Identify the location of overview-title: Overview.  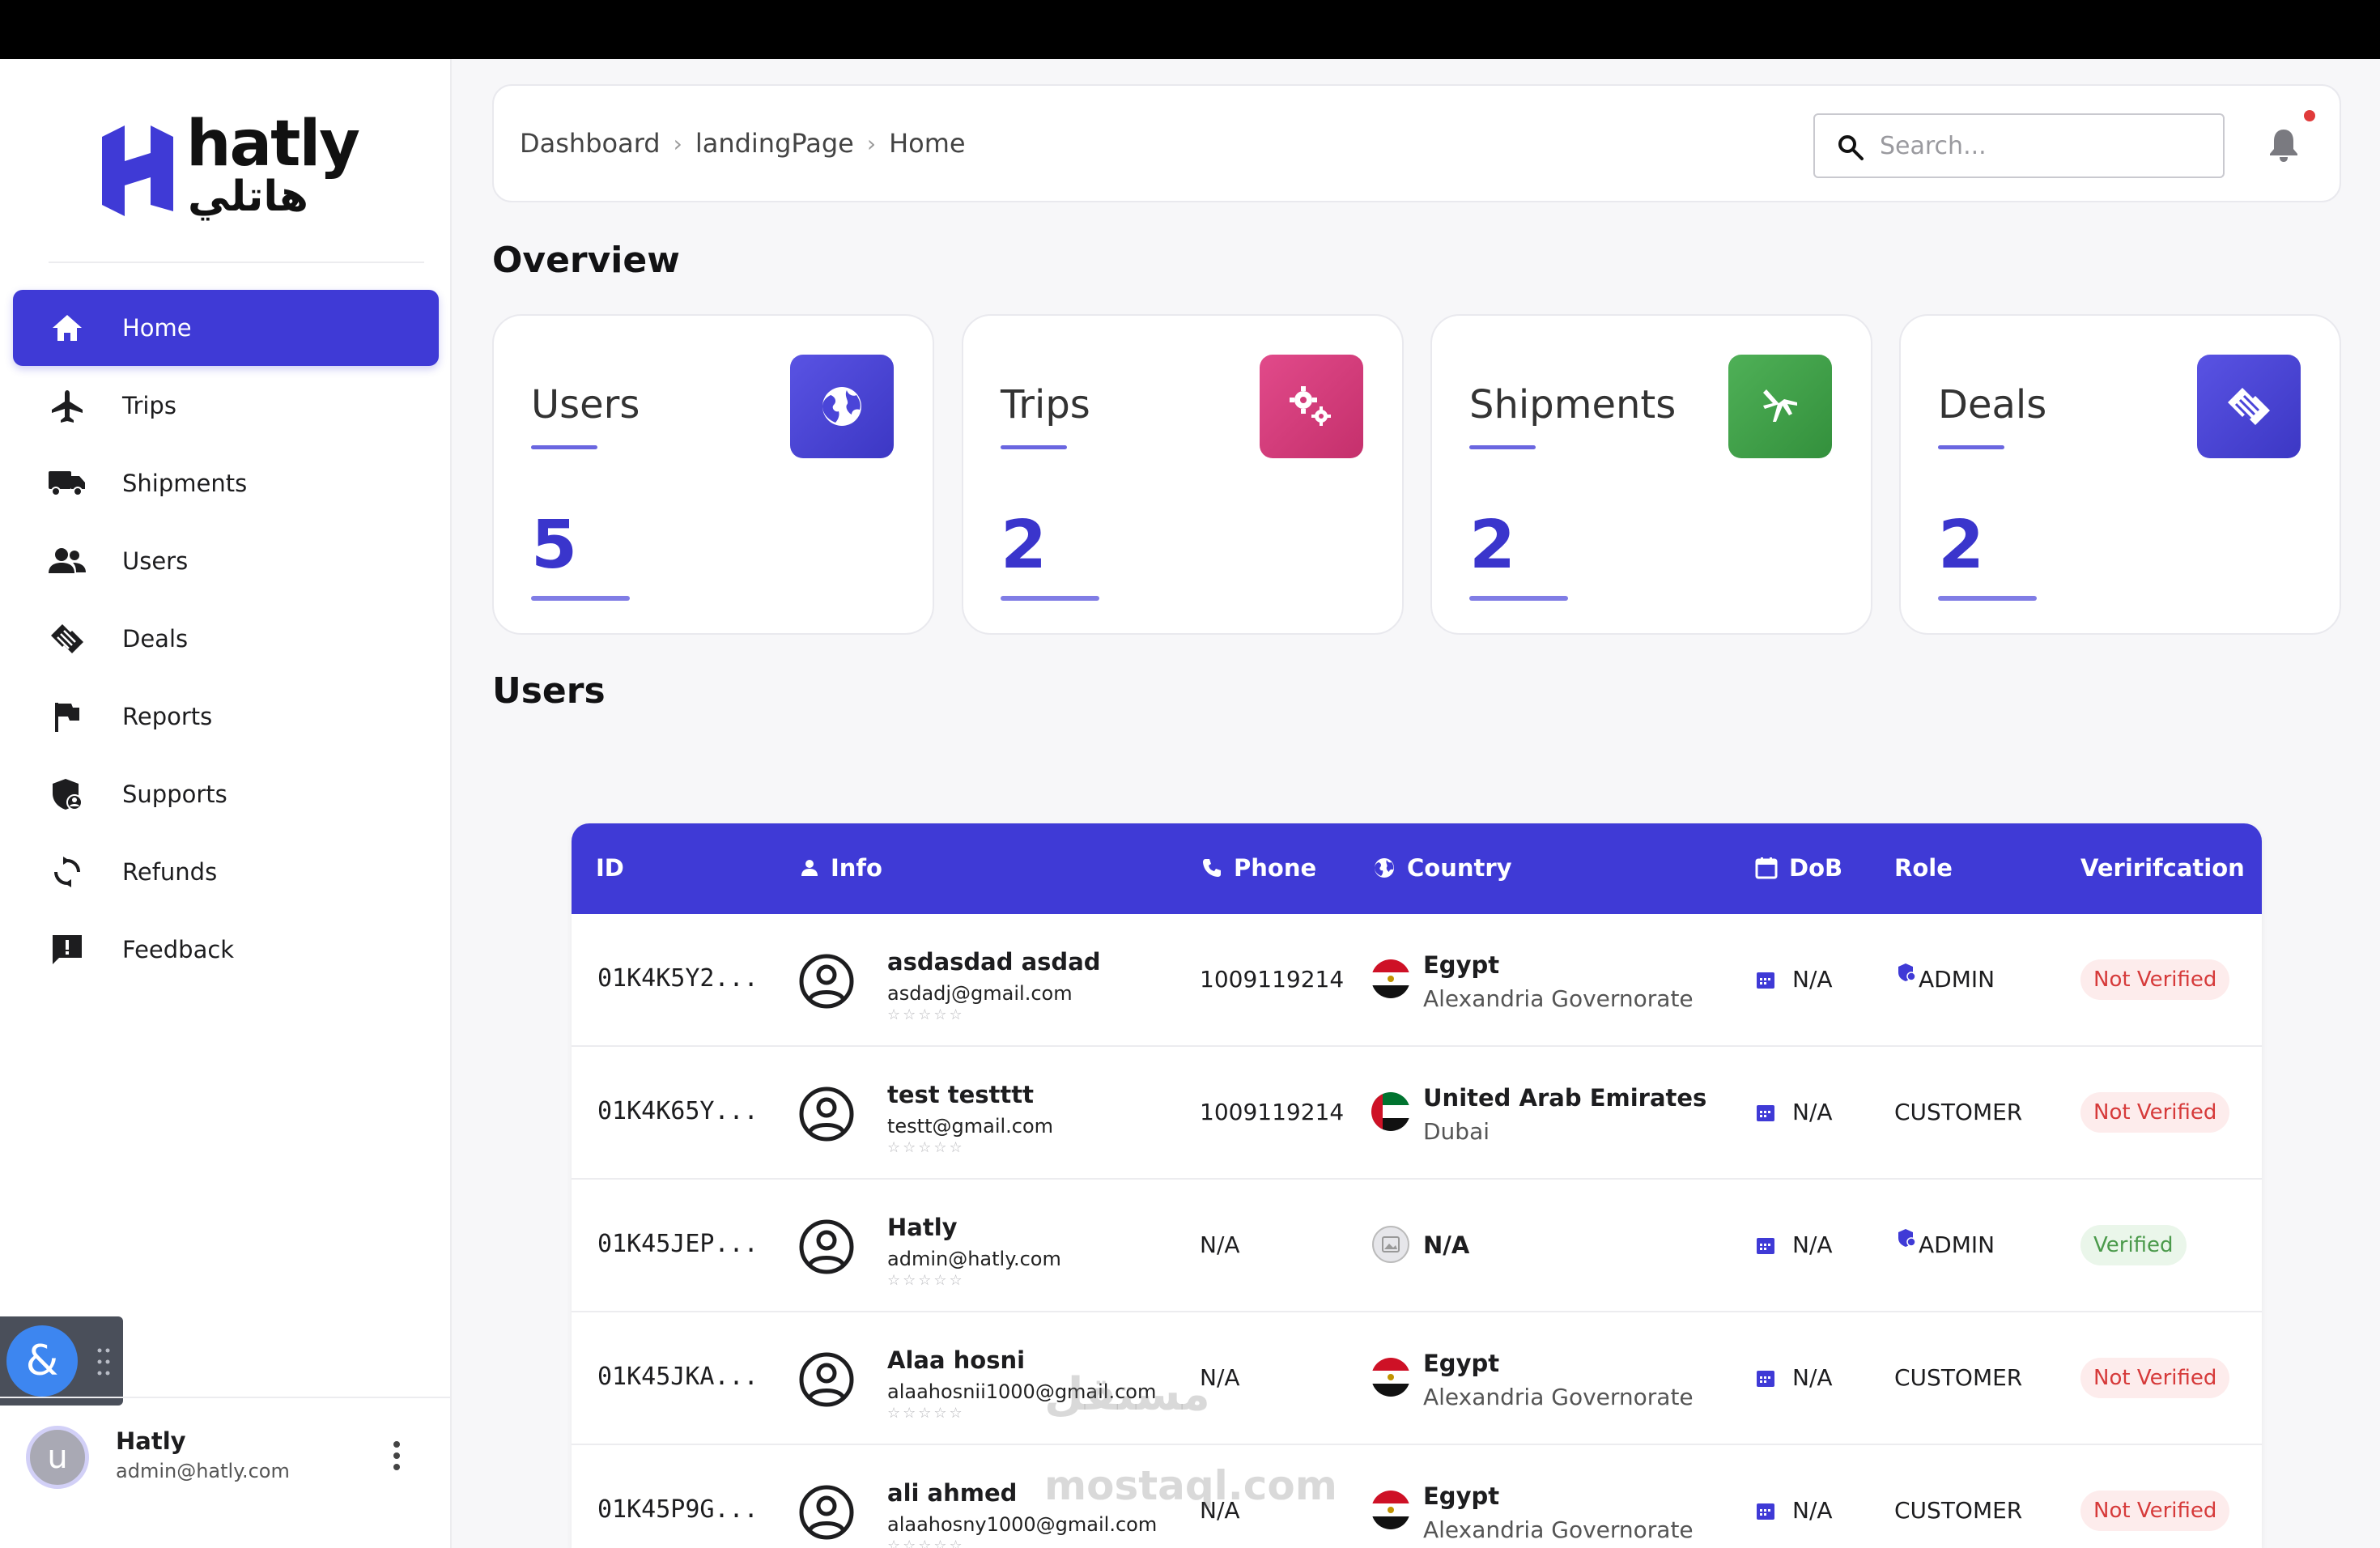
(586, 260).